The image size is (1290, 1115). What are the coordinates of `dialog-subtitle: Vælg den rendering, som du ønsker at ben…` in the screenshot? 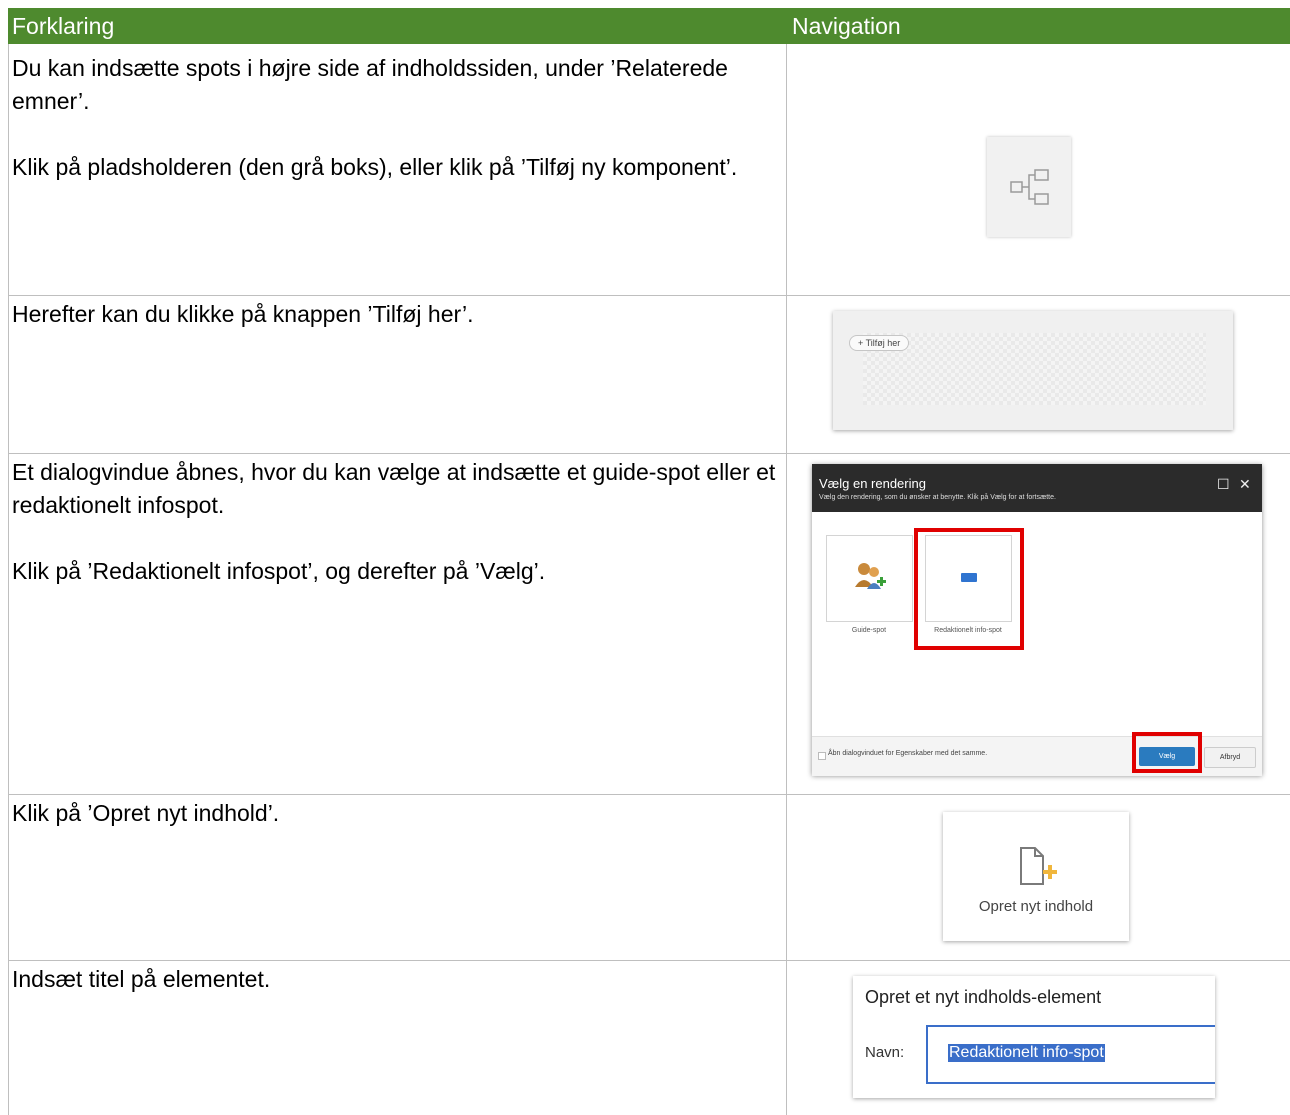 It's located at (937, 497).